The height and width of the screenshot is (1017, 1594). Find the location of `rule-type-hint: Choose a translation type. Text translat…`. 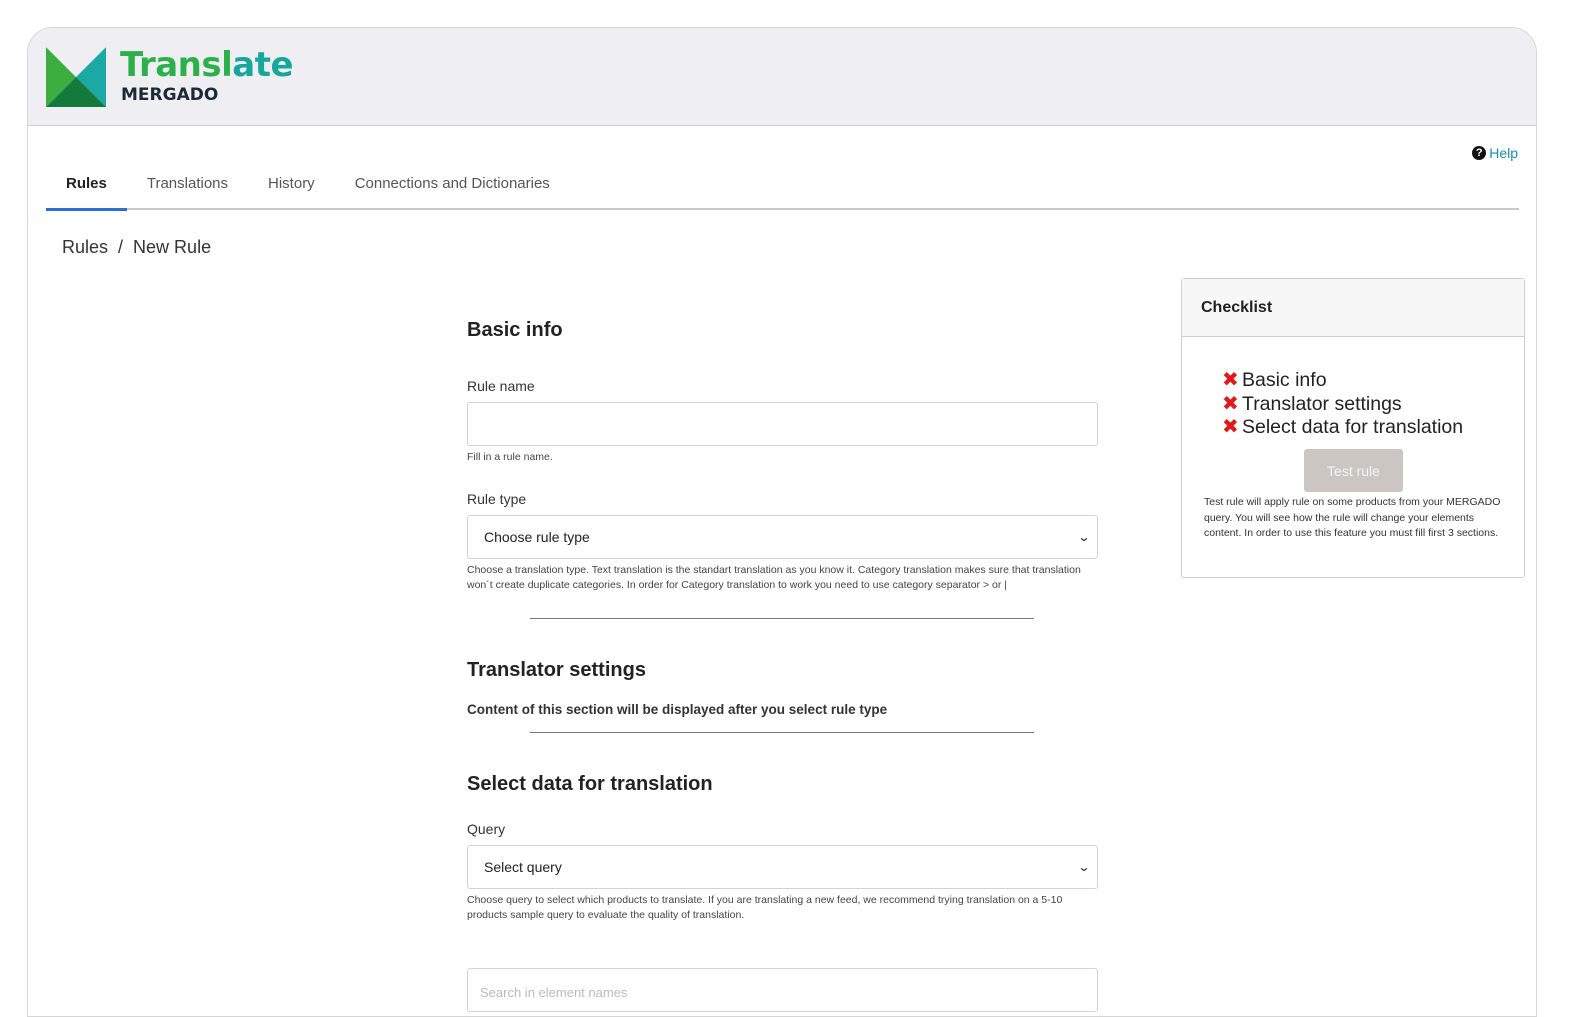

rule-type-hint: Choose a translation type. Text translat… is located at coordinates (774, 577).